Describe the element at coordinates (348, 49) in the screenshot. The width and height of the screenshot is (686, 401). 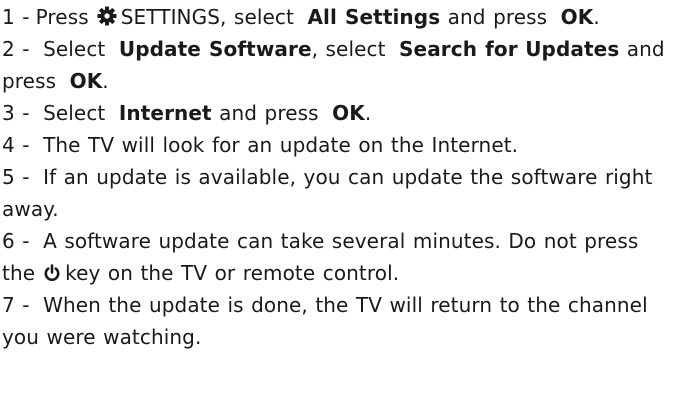
I see `step-text: , select` at that location.